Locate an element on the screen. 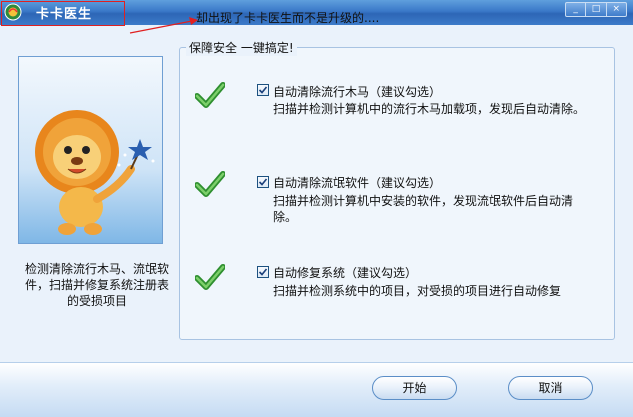 This screenshot has height=417, width=633. maximize-button: □ is located at coordinates (596, 9).